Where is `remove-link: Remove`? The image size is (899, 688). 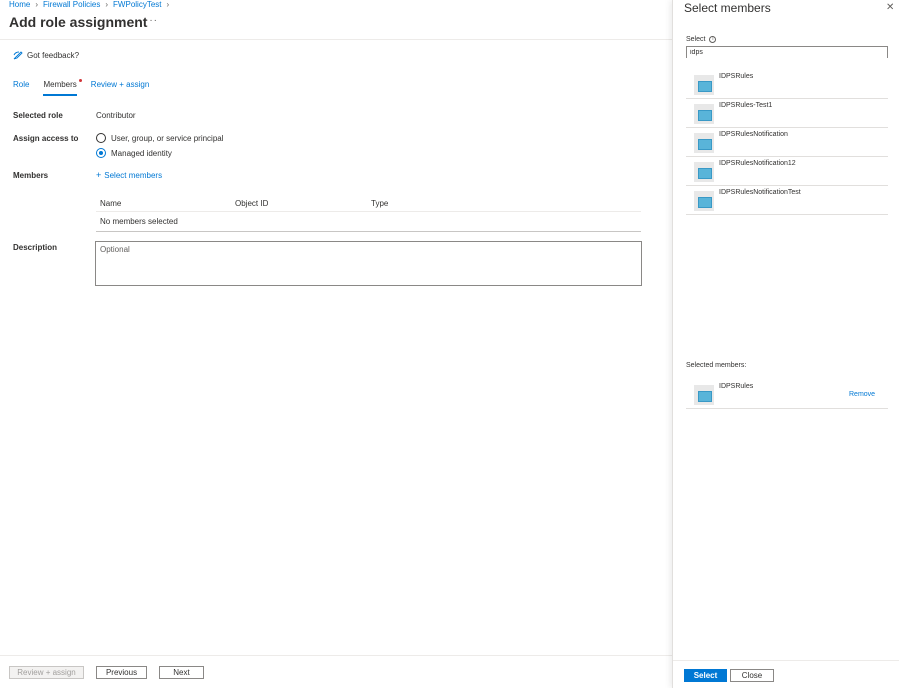
remove-link: Remove is located at coordinates (862, 394).